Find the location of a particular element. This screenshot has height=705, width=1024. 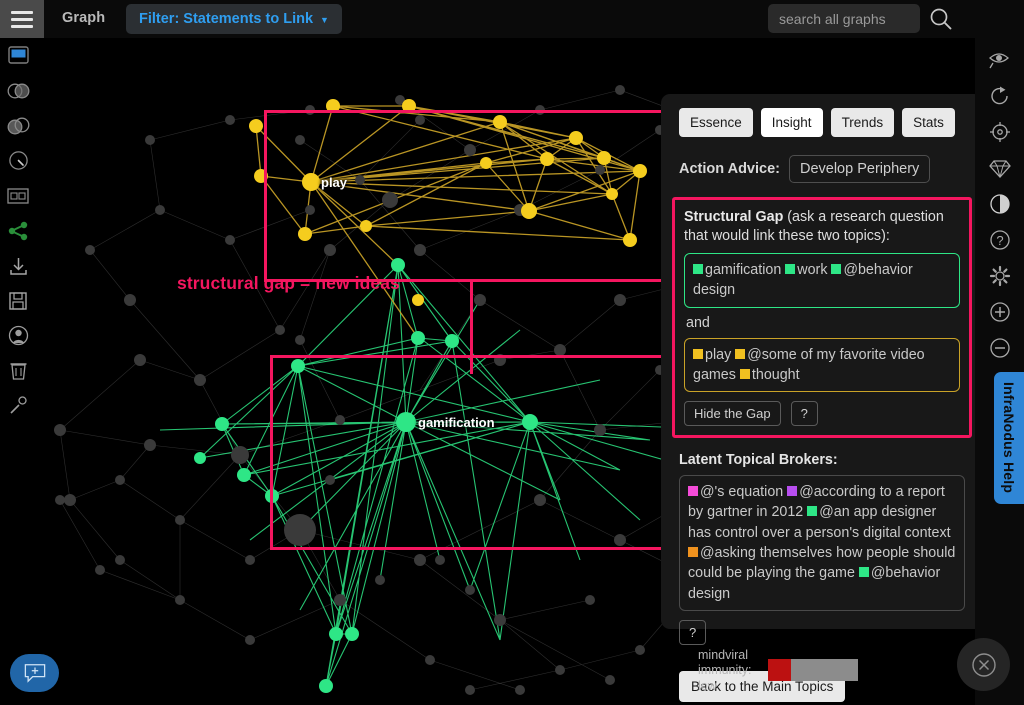

overlap-circles-icon is located at coordinates (18, 90).